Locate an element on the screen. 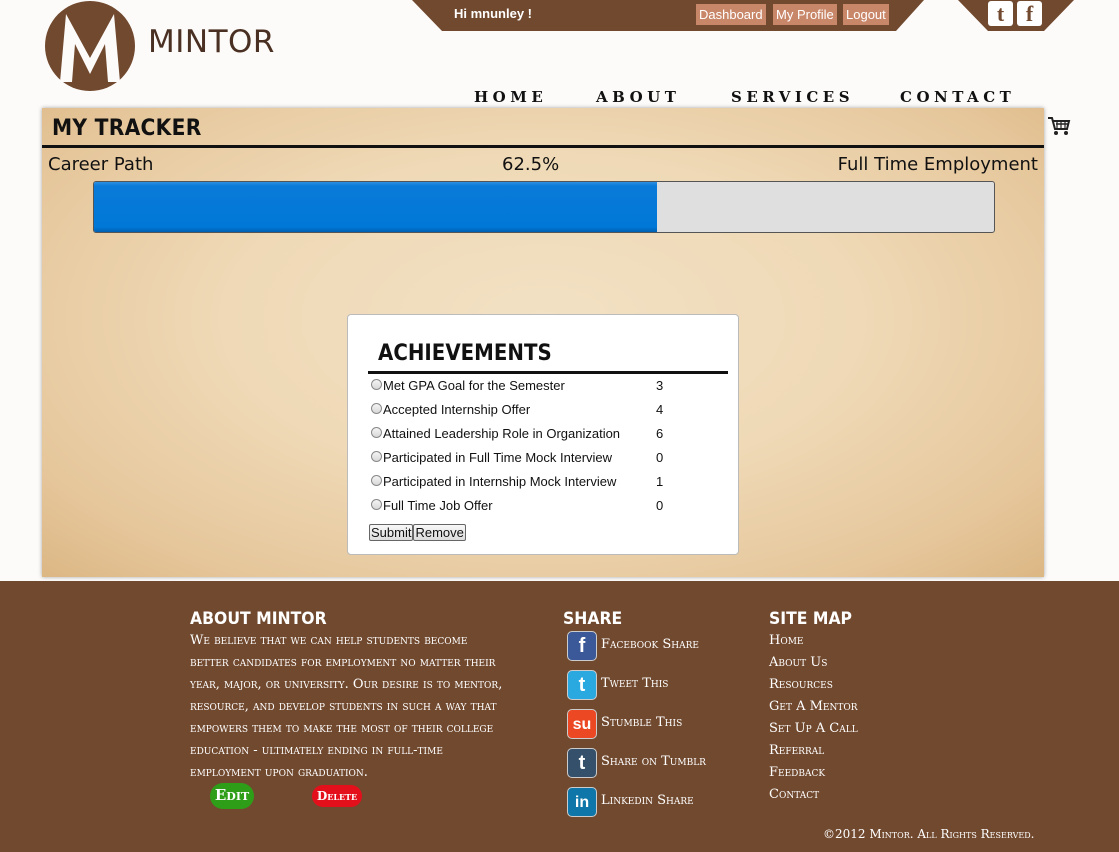 The width and height of the screenshot is (1119, 852). achievement-points: 6 is located at coordinates (660, 433).